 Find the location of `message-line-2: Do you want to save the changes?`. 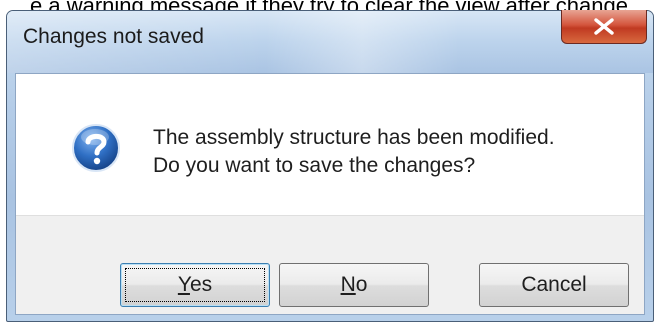

message-line-2: Do you want to save the changes? is located at coordinates (314, 165).